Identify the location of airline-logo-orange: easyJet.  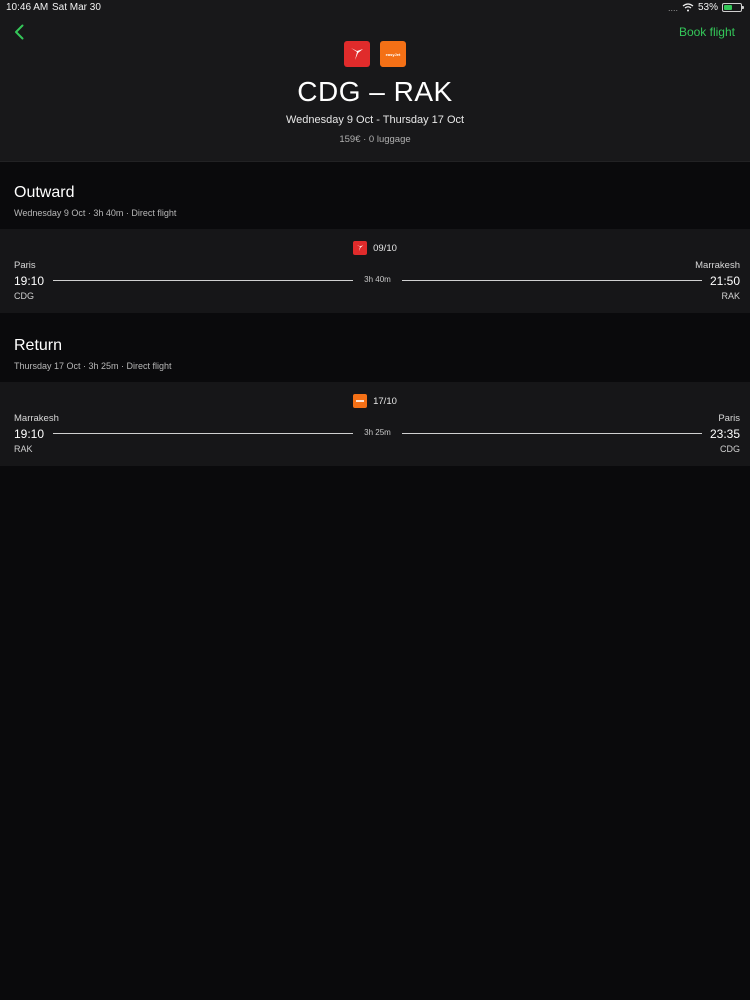
(393, 54).